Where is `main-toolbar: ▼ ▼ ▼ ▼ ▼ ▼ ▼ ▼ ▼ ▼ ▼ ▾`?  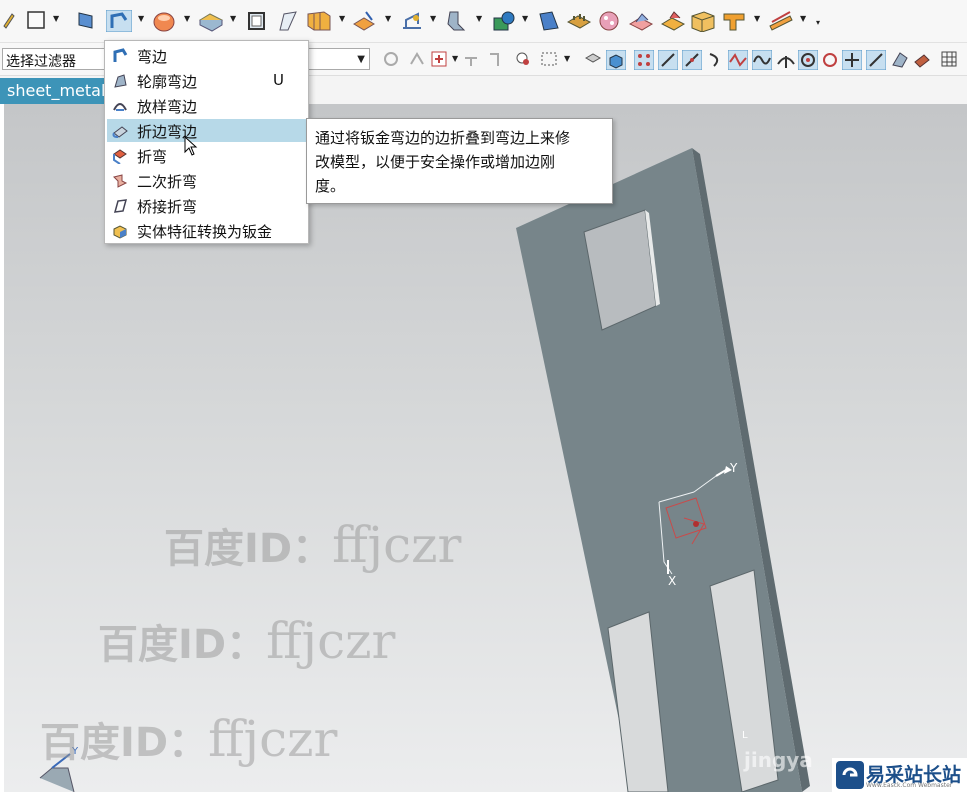
main-toolbar: ▼ ▼ ▼ ▼ ▼ ▼ ▼ ▼ ▼ ▼ ▼ ▾ is located at coordinates (483, 21).